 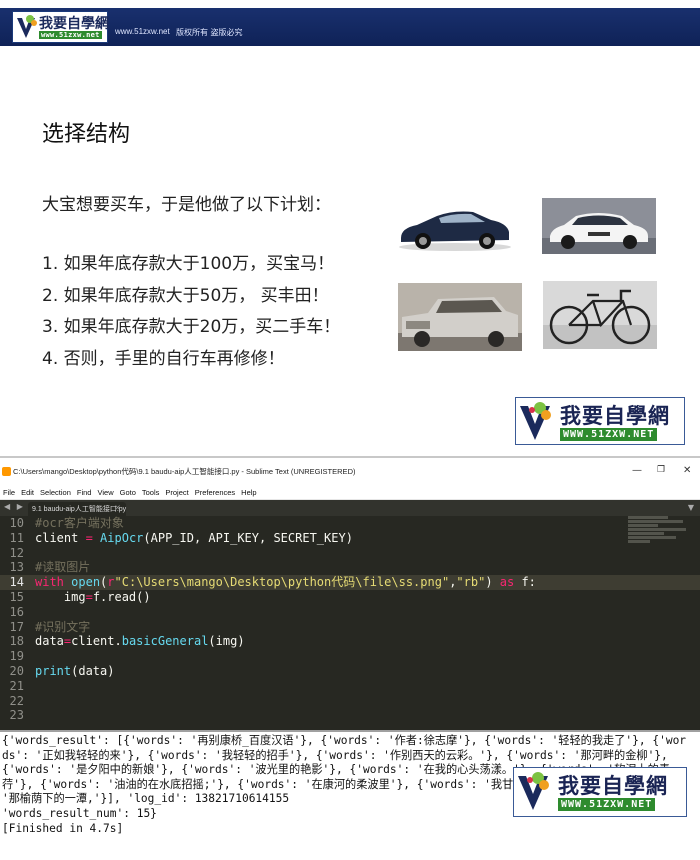 What do you see at coordinates (687, 470) in the screenshot?
I see `close-button: ✕` at bounding box center [687, 470].